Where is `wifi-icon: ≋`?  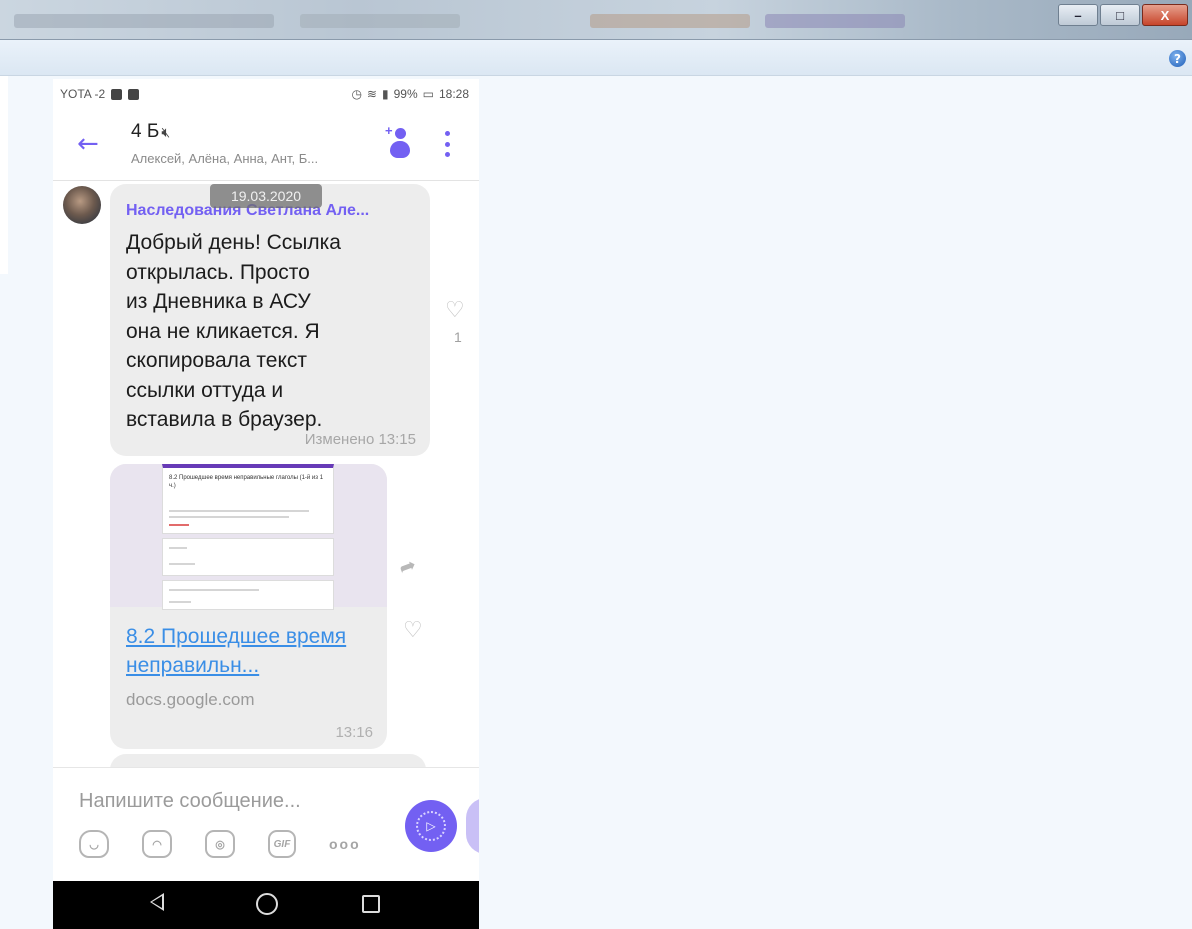
wifi-icon: ≋ is located at coordinates (371, 94).